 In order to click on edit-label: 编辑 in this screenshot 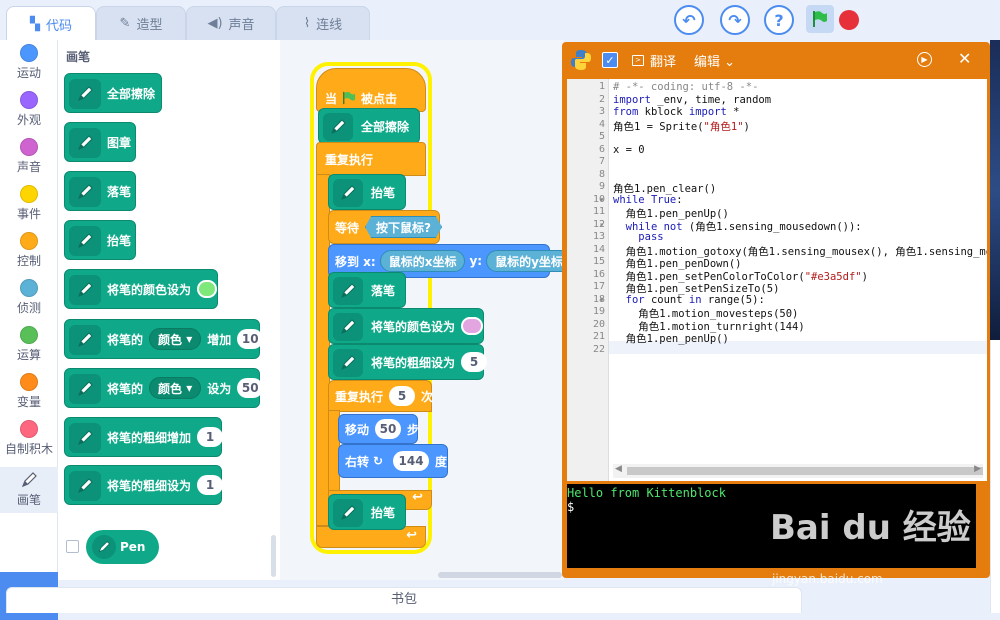, I will do `click(707, 62)`.